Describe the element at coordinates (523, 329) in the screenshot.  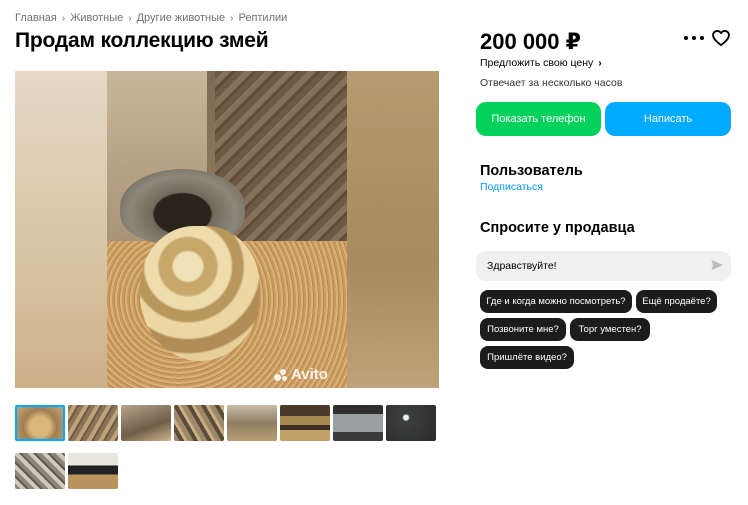
I see `quick-question-chip: Позвоните мне?` at that location.